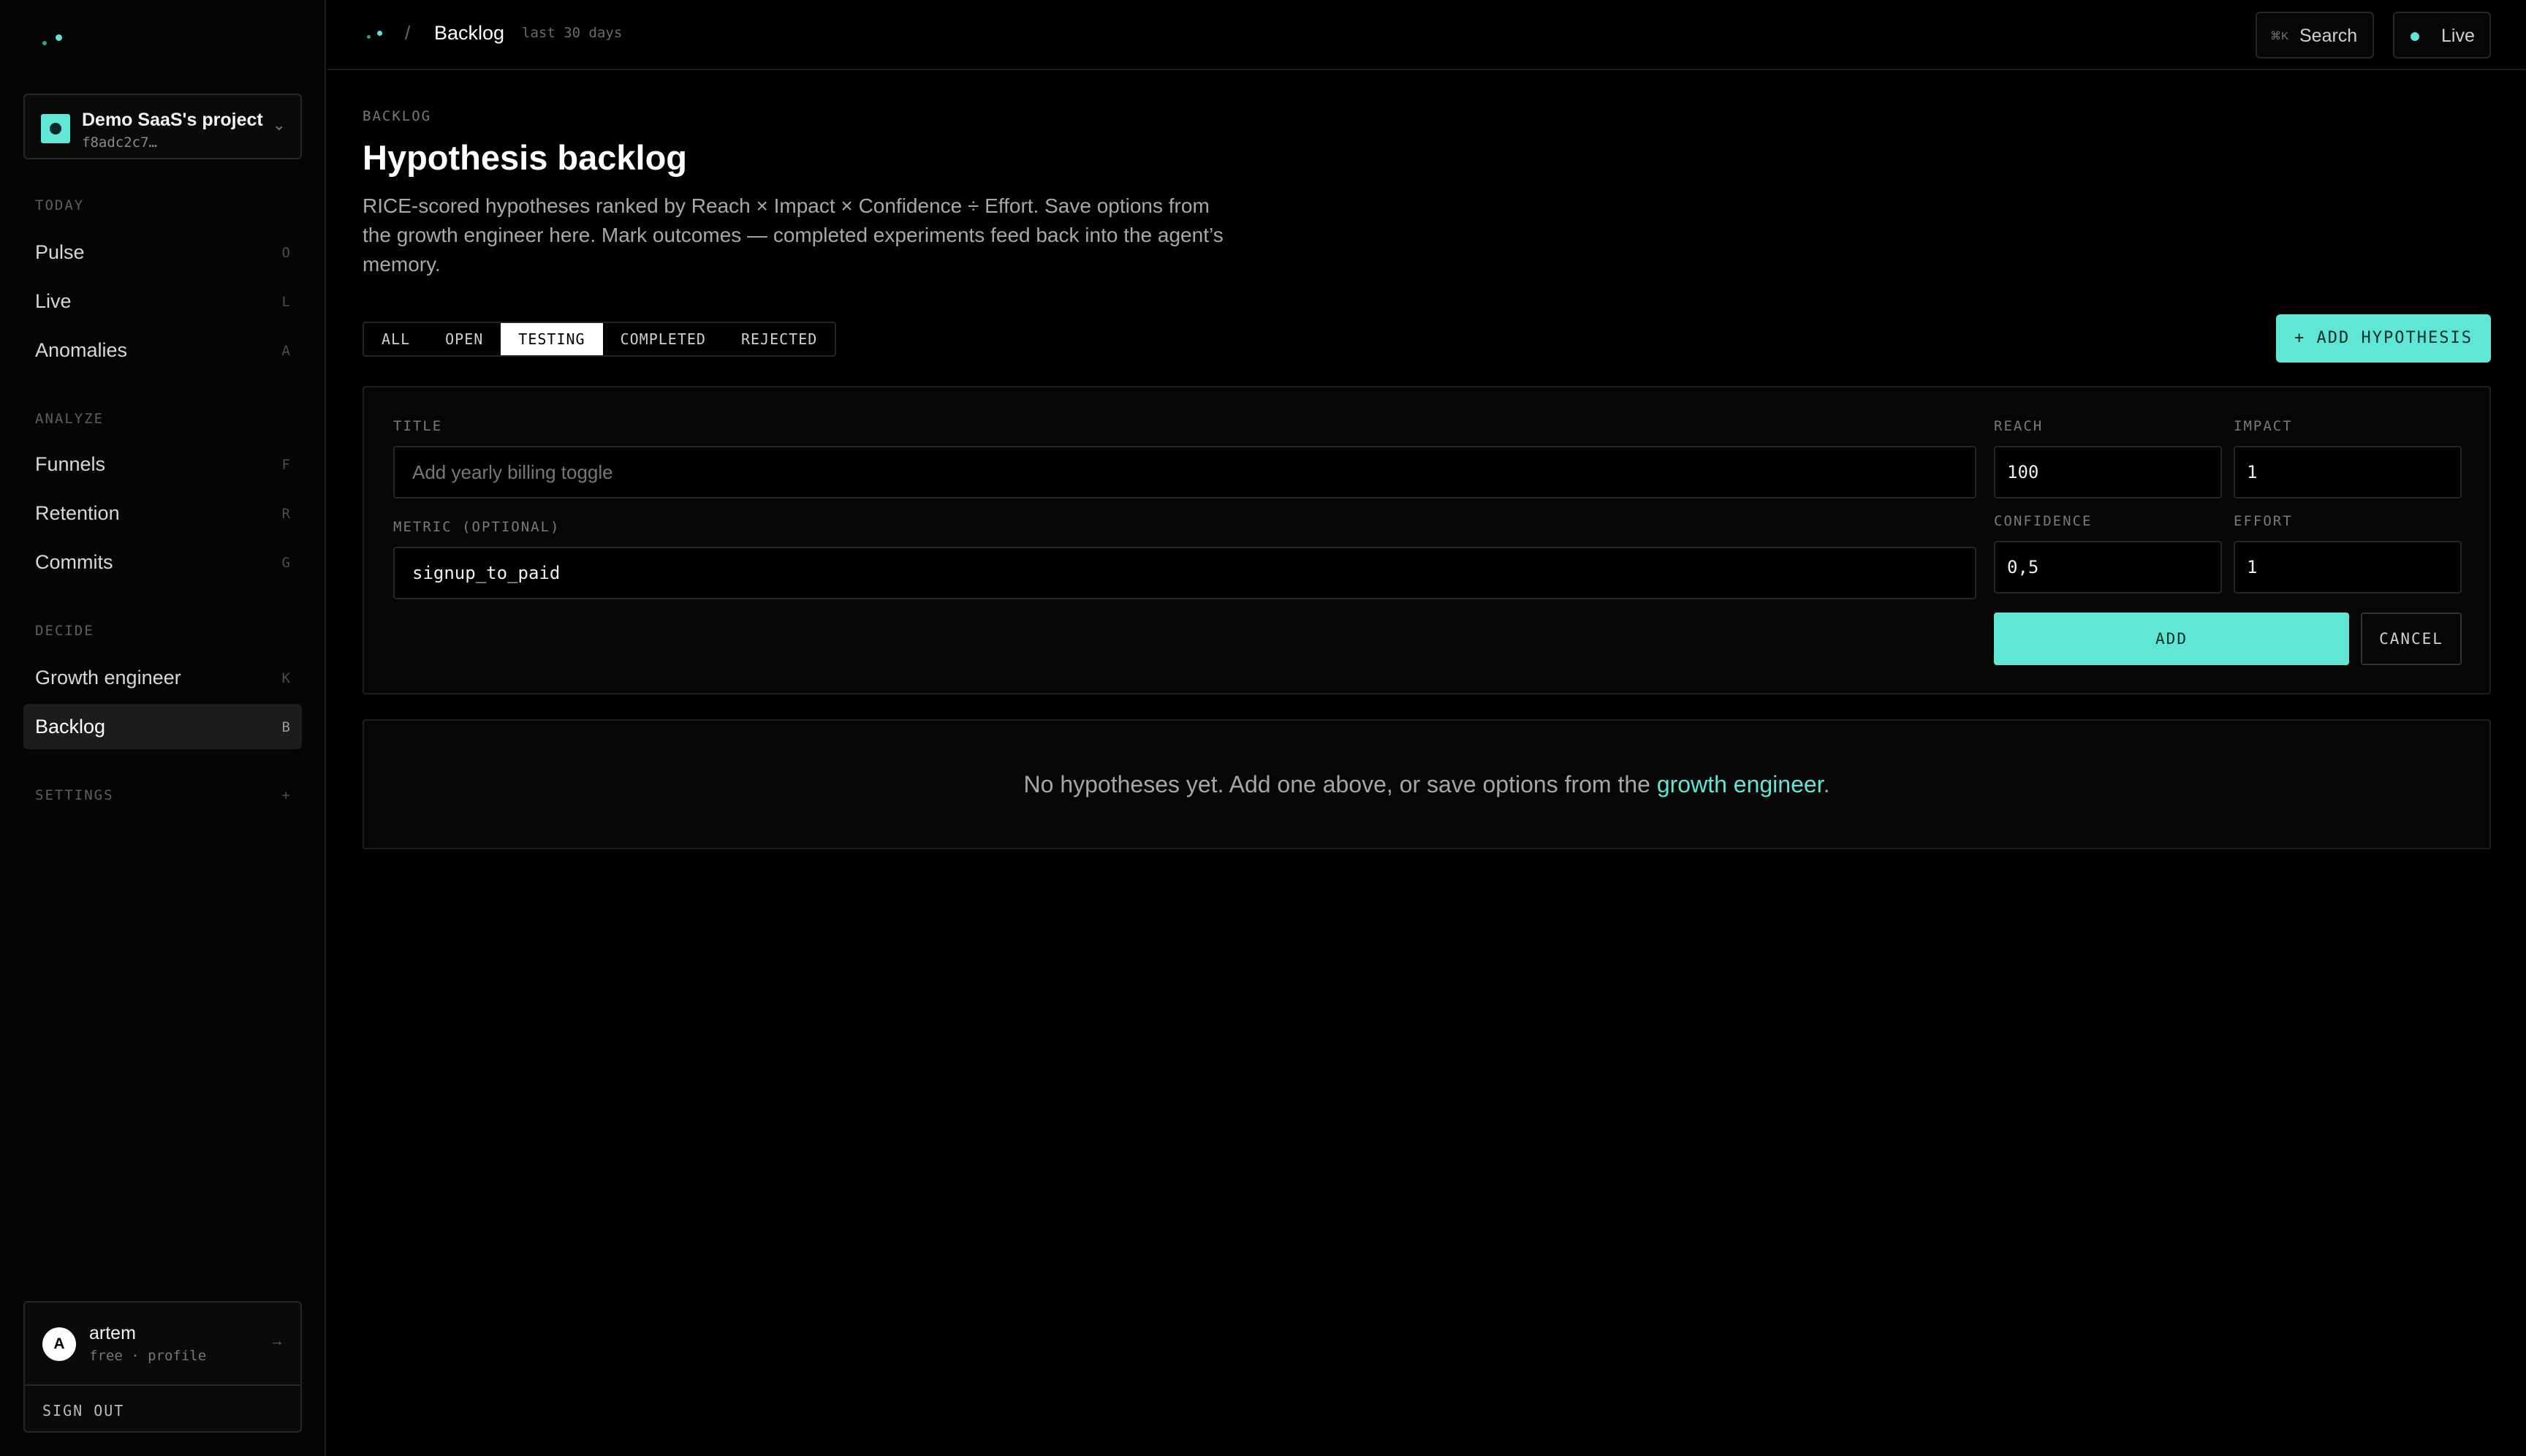 The image size is (2526, 1456). Describe the element at coordinates (112, 1333) in the screenshot. I see `user-name: artem` at that location.